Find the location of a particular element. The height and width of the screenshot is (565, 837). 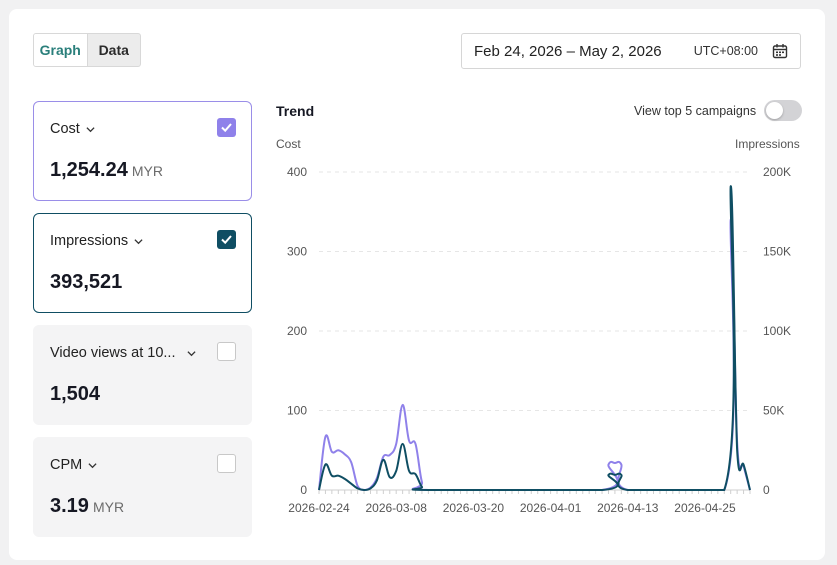

y-tick-label-left: 400 is located at coordinates (297, 172).